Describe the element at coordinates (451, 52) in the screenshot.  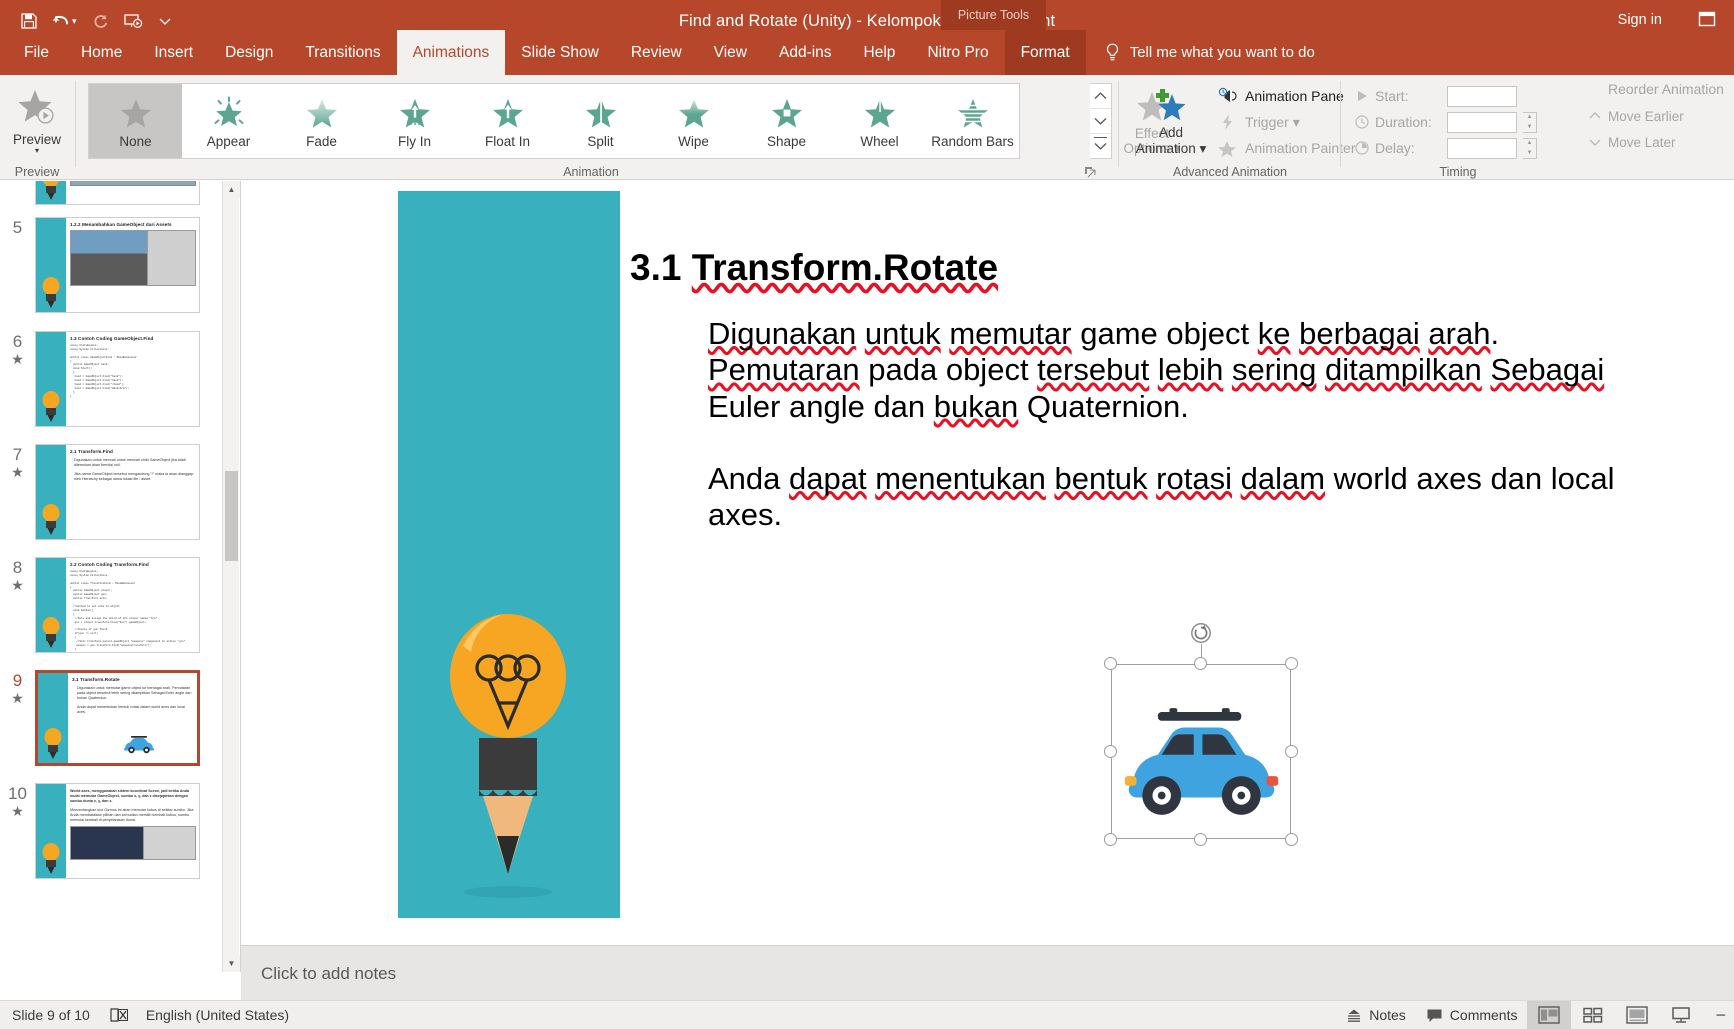
I see `tab-animations: Animations` at that location.